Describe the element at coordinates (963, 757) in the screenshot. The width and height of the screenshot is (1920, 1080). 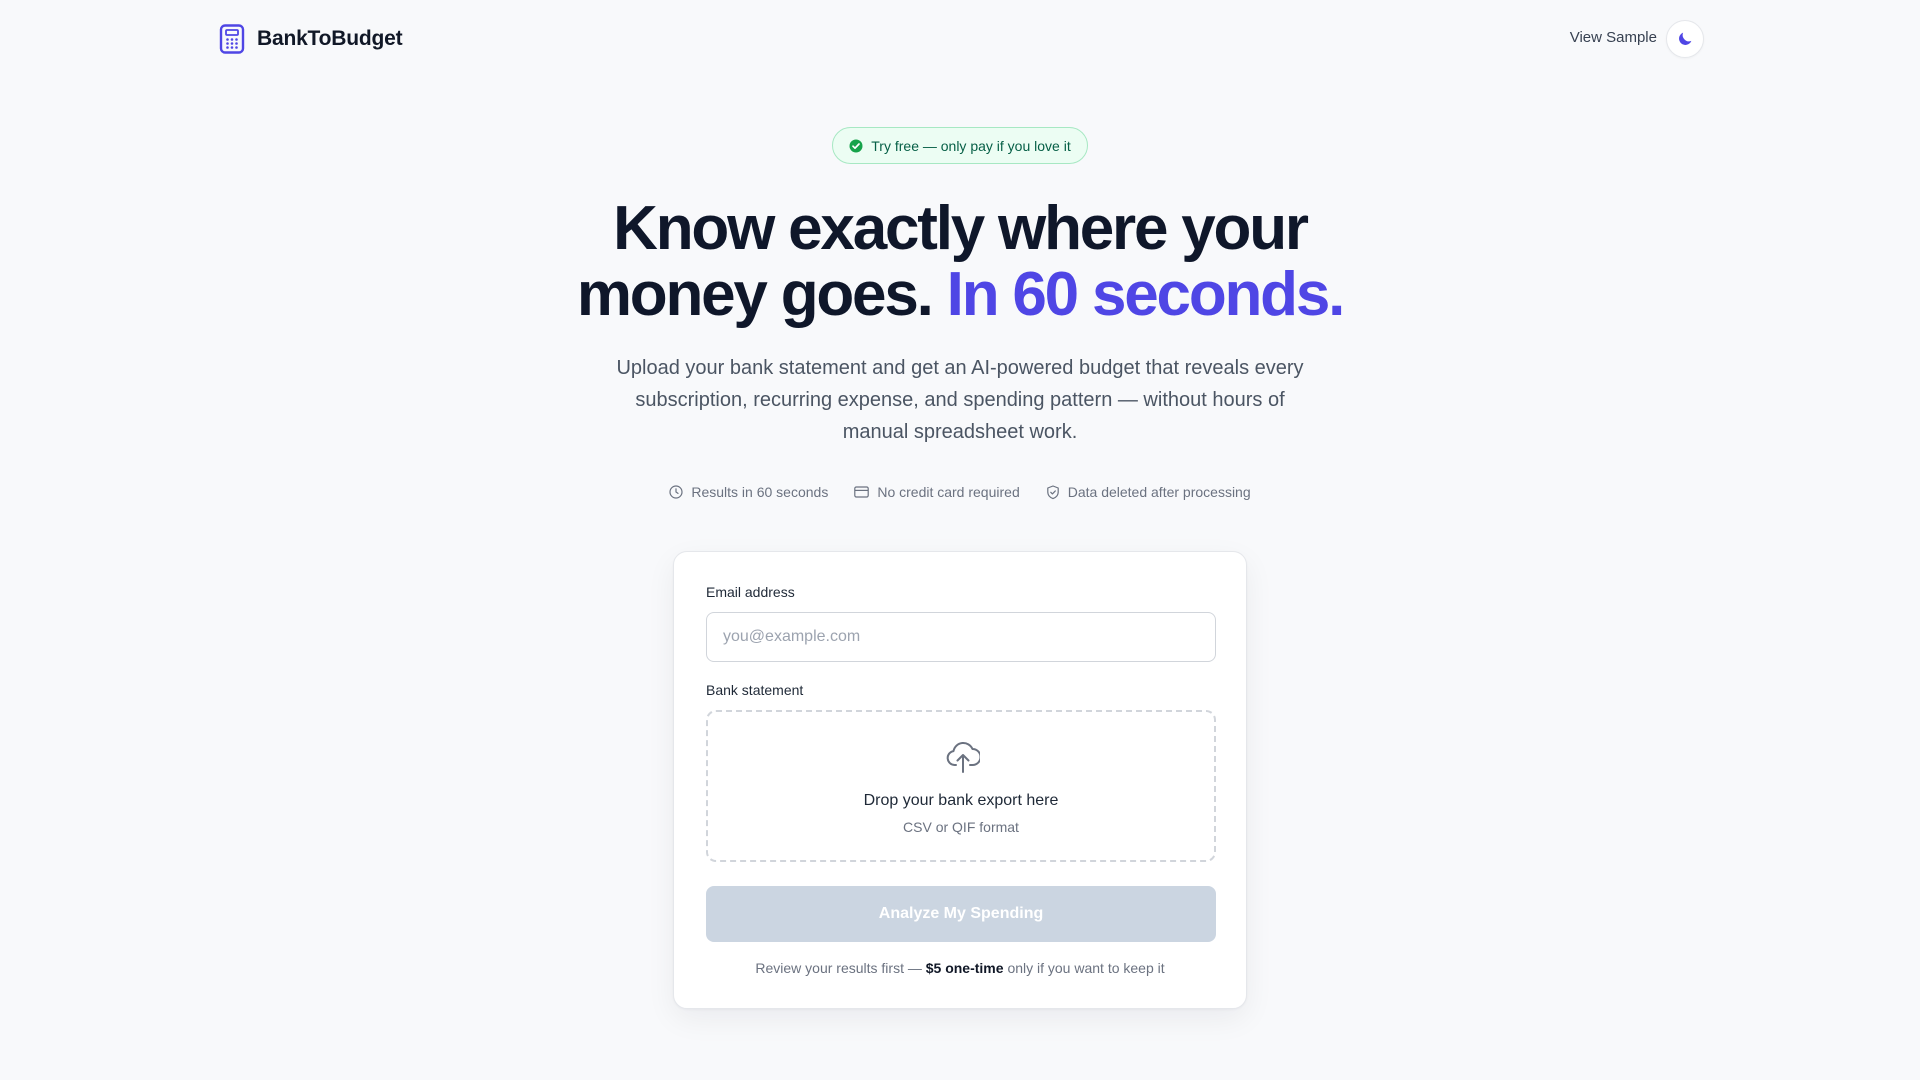
I see `upload-cloud-icon` at that location.